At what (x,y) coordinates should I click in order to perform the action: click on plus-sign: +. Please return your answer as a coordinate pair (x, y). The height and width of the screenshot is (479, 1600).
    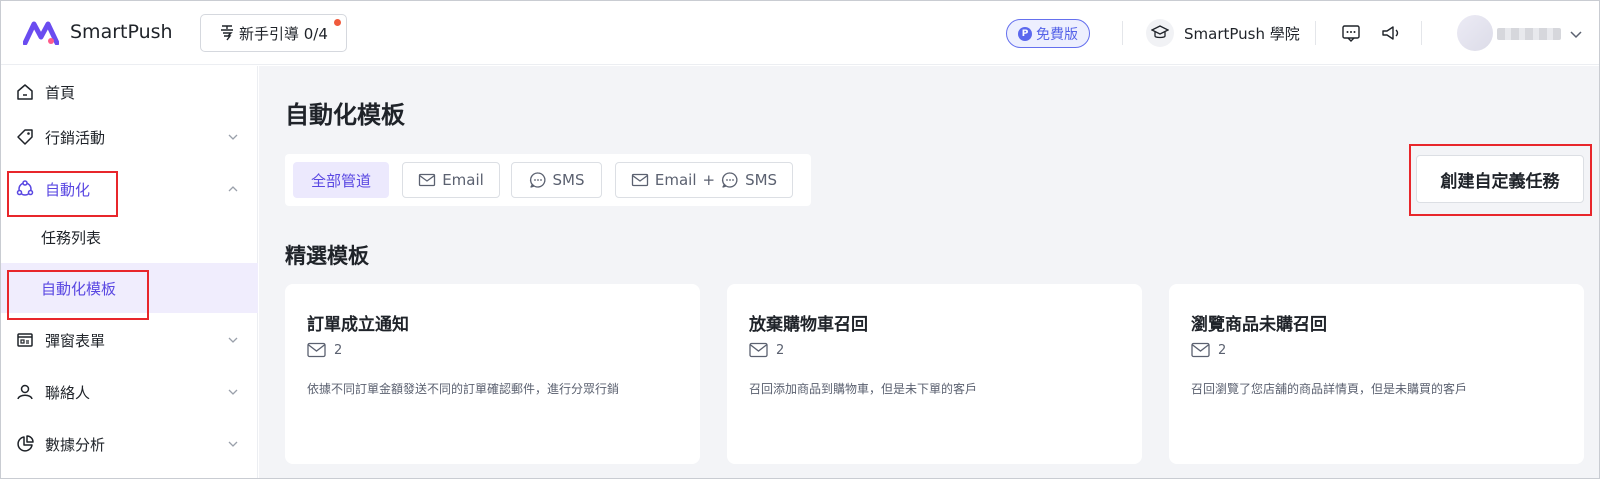
    Looking at the image, I should click on (709, 180).